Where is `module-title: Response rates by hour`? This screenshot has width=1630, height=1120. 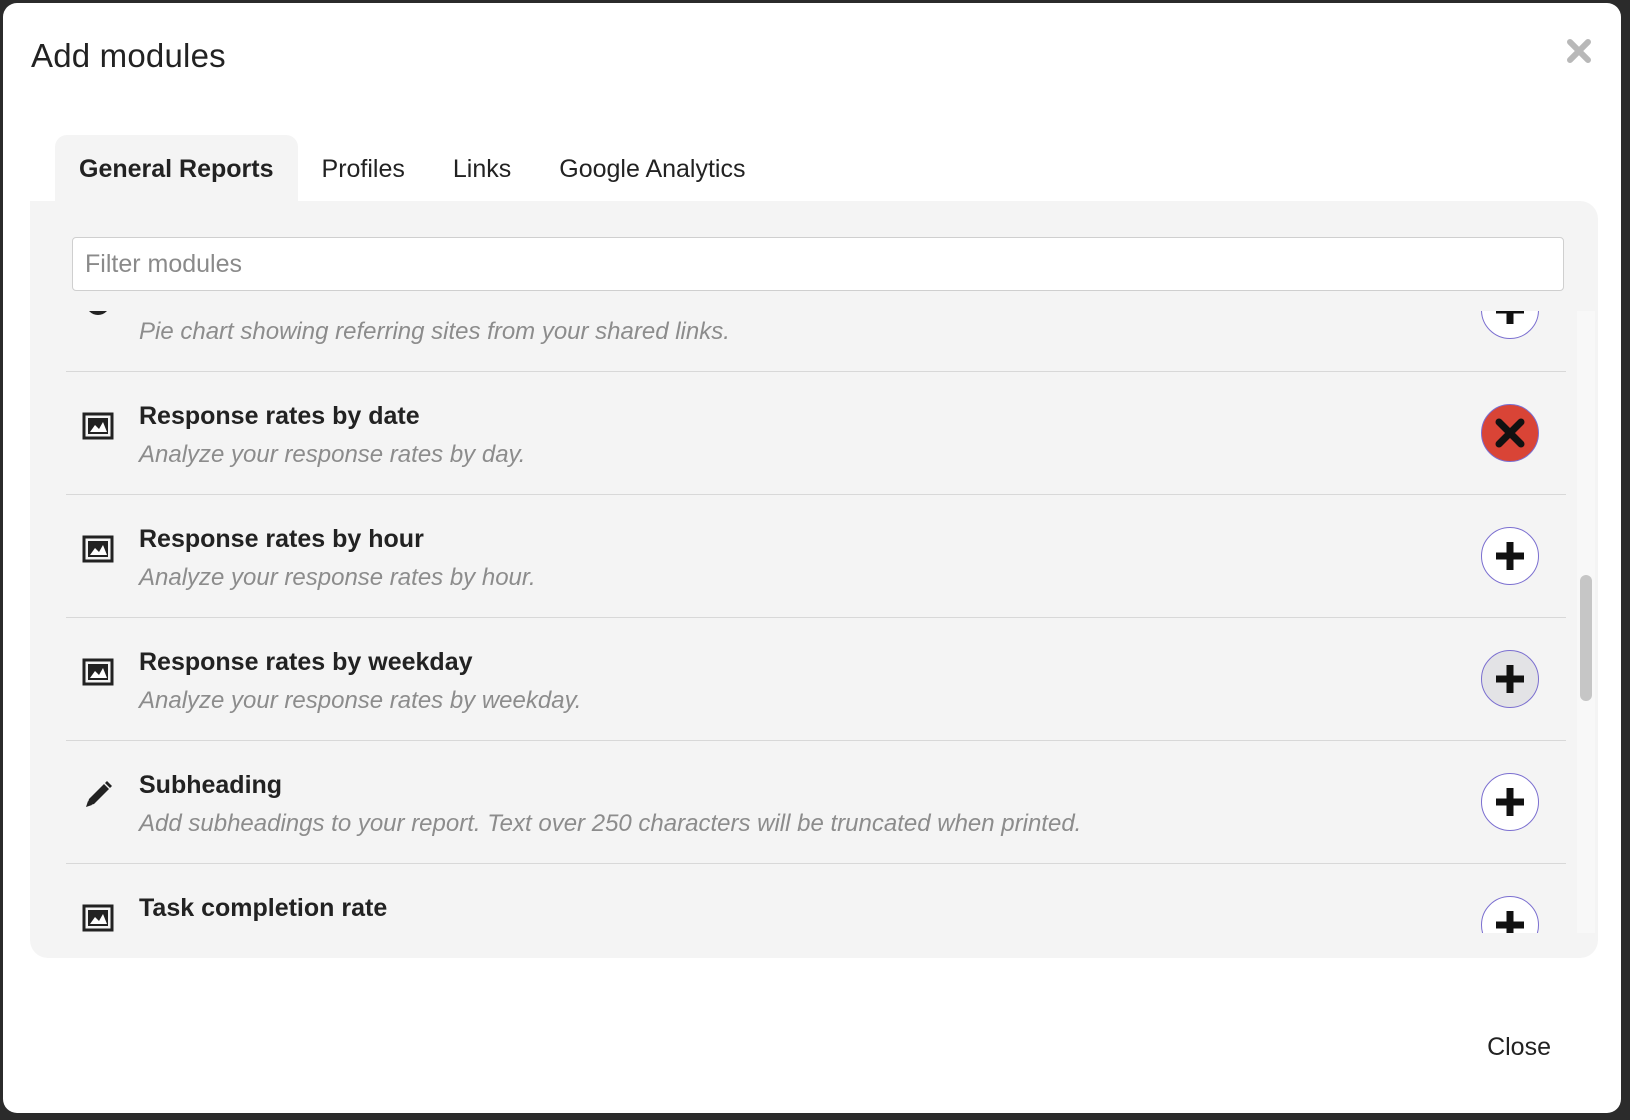 module-title: Response rates by hour is located at coordinates (281, 539).